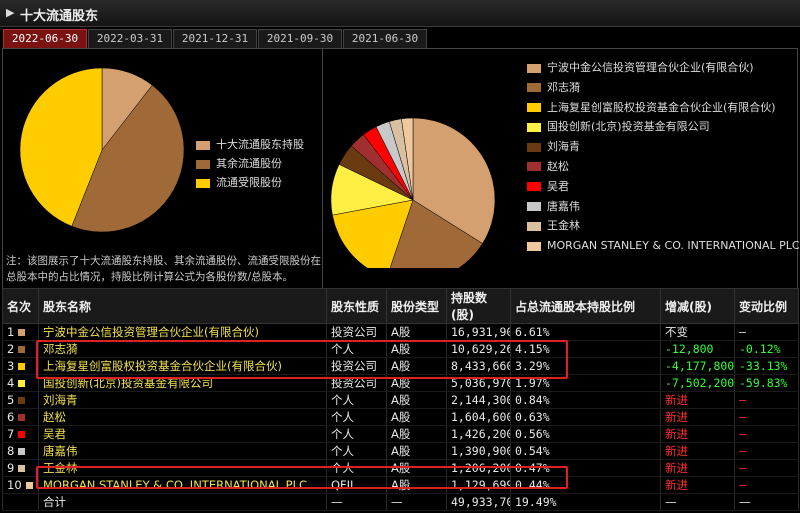 This screenshot has height=513, width=800. I want to click on legend-item: 王金林, so click(663, 226).